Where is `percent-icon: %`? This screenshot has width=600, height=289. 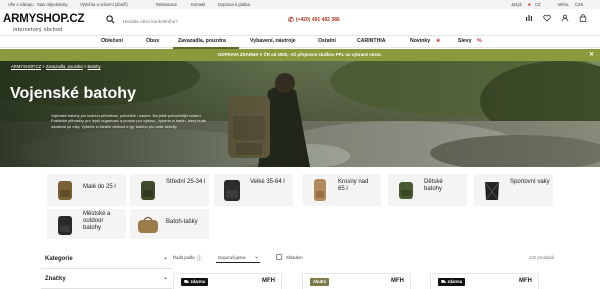
percent-icon: % is located at coordinates (479, 41).